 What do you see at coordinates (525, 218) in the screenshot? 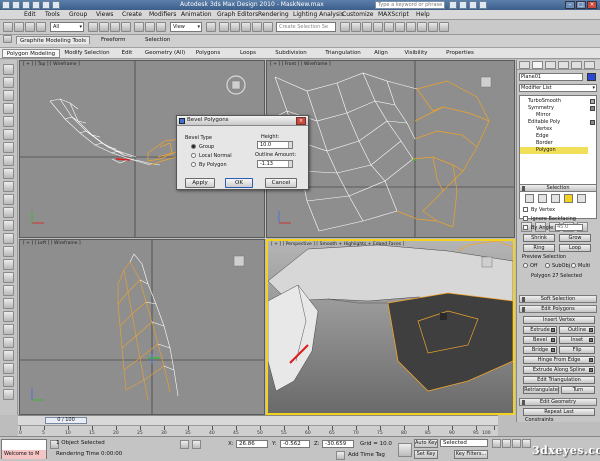
I see `ignore-backfacing-checkbox` at bounding box center [525, 218].